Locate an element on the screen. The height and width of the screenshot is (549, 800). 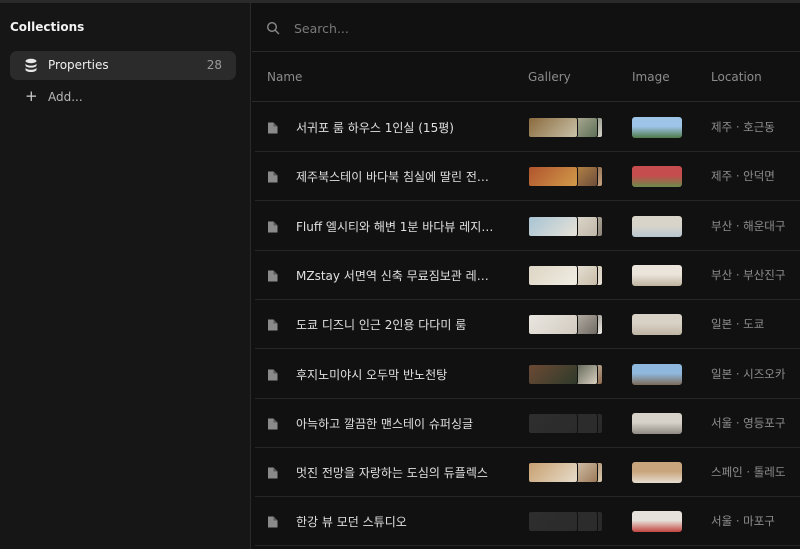
search-icon is located at coordinates (273, 28).